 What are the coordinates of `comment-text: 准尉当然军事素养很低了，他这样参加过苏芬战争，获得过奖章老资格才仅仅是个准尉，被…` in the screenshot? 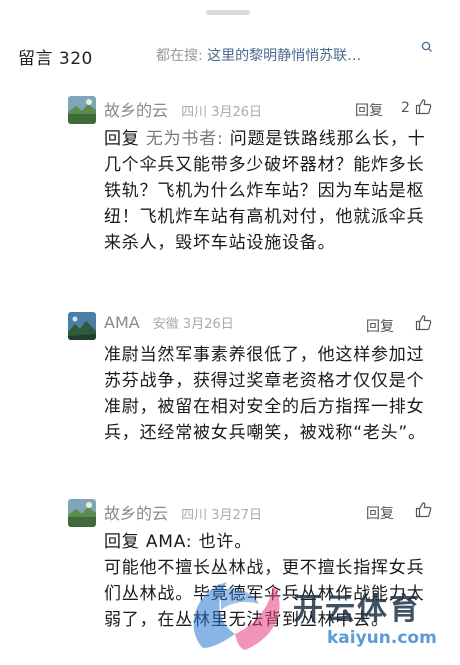 It's located at (272, 394).